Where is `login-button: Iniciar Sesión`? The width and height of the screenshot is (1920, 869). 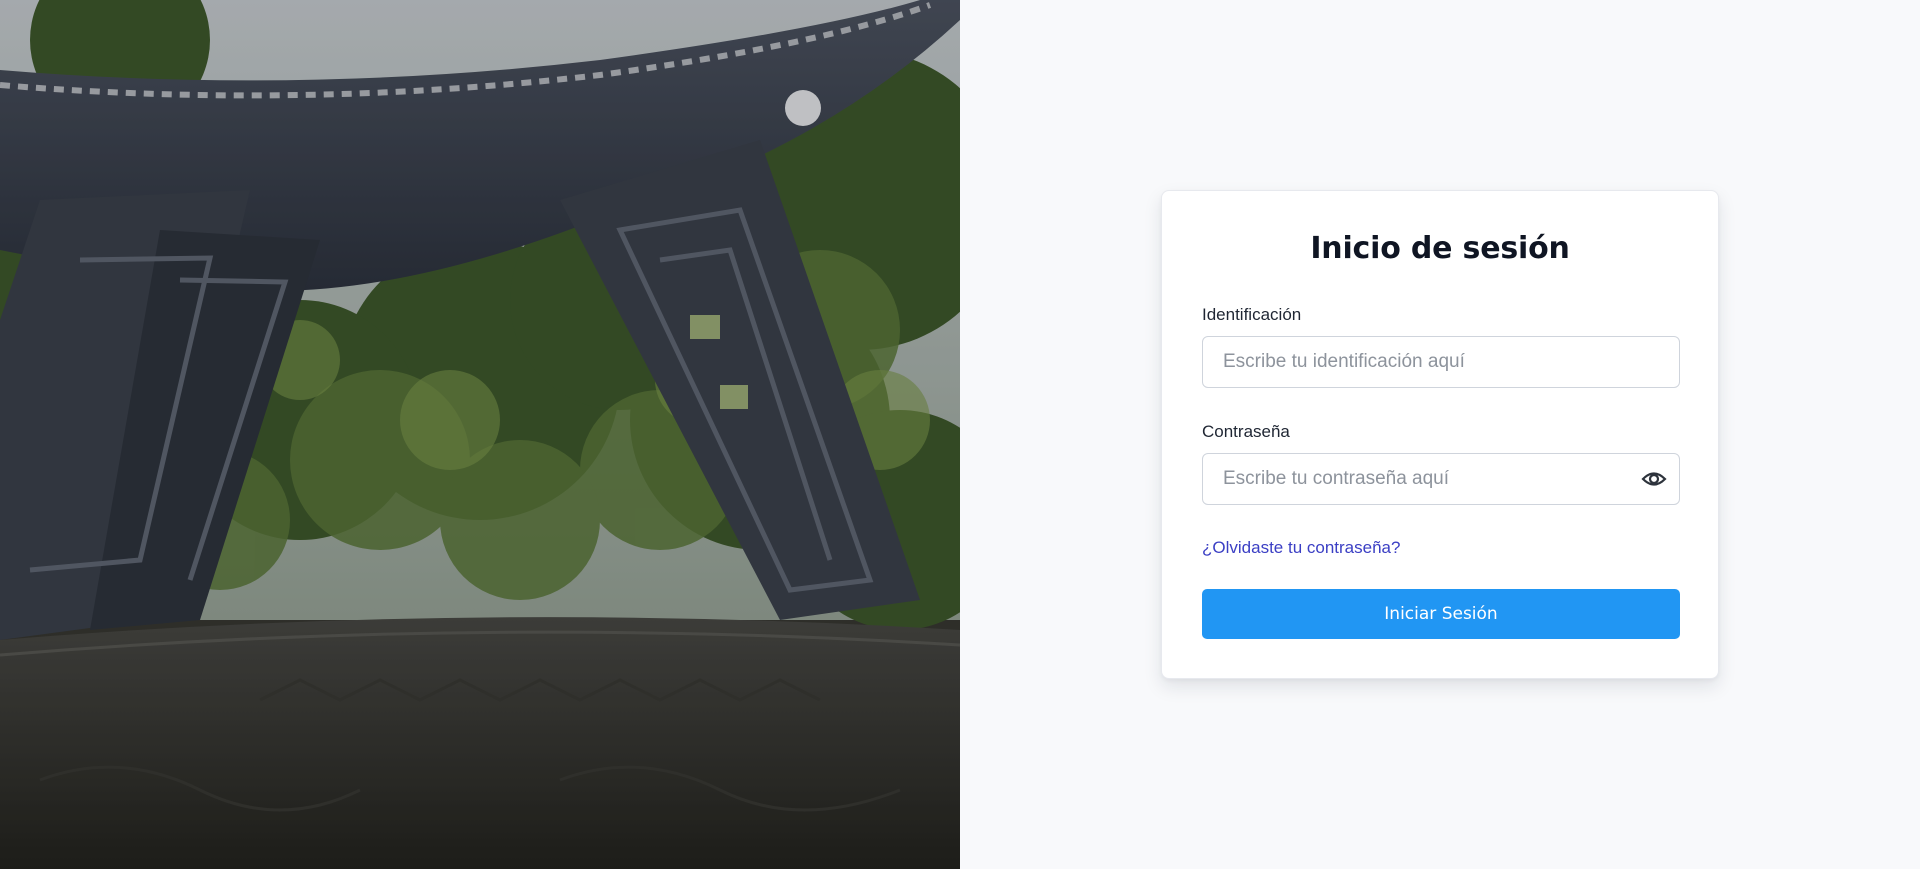
login-button: Iniciar Sesión is located at coordinates (1441, 614).